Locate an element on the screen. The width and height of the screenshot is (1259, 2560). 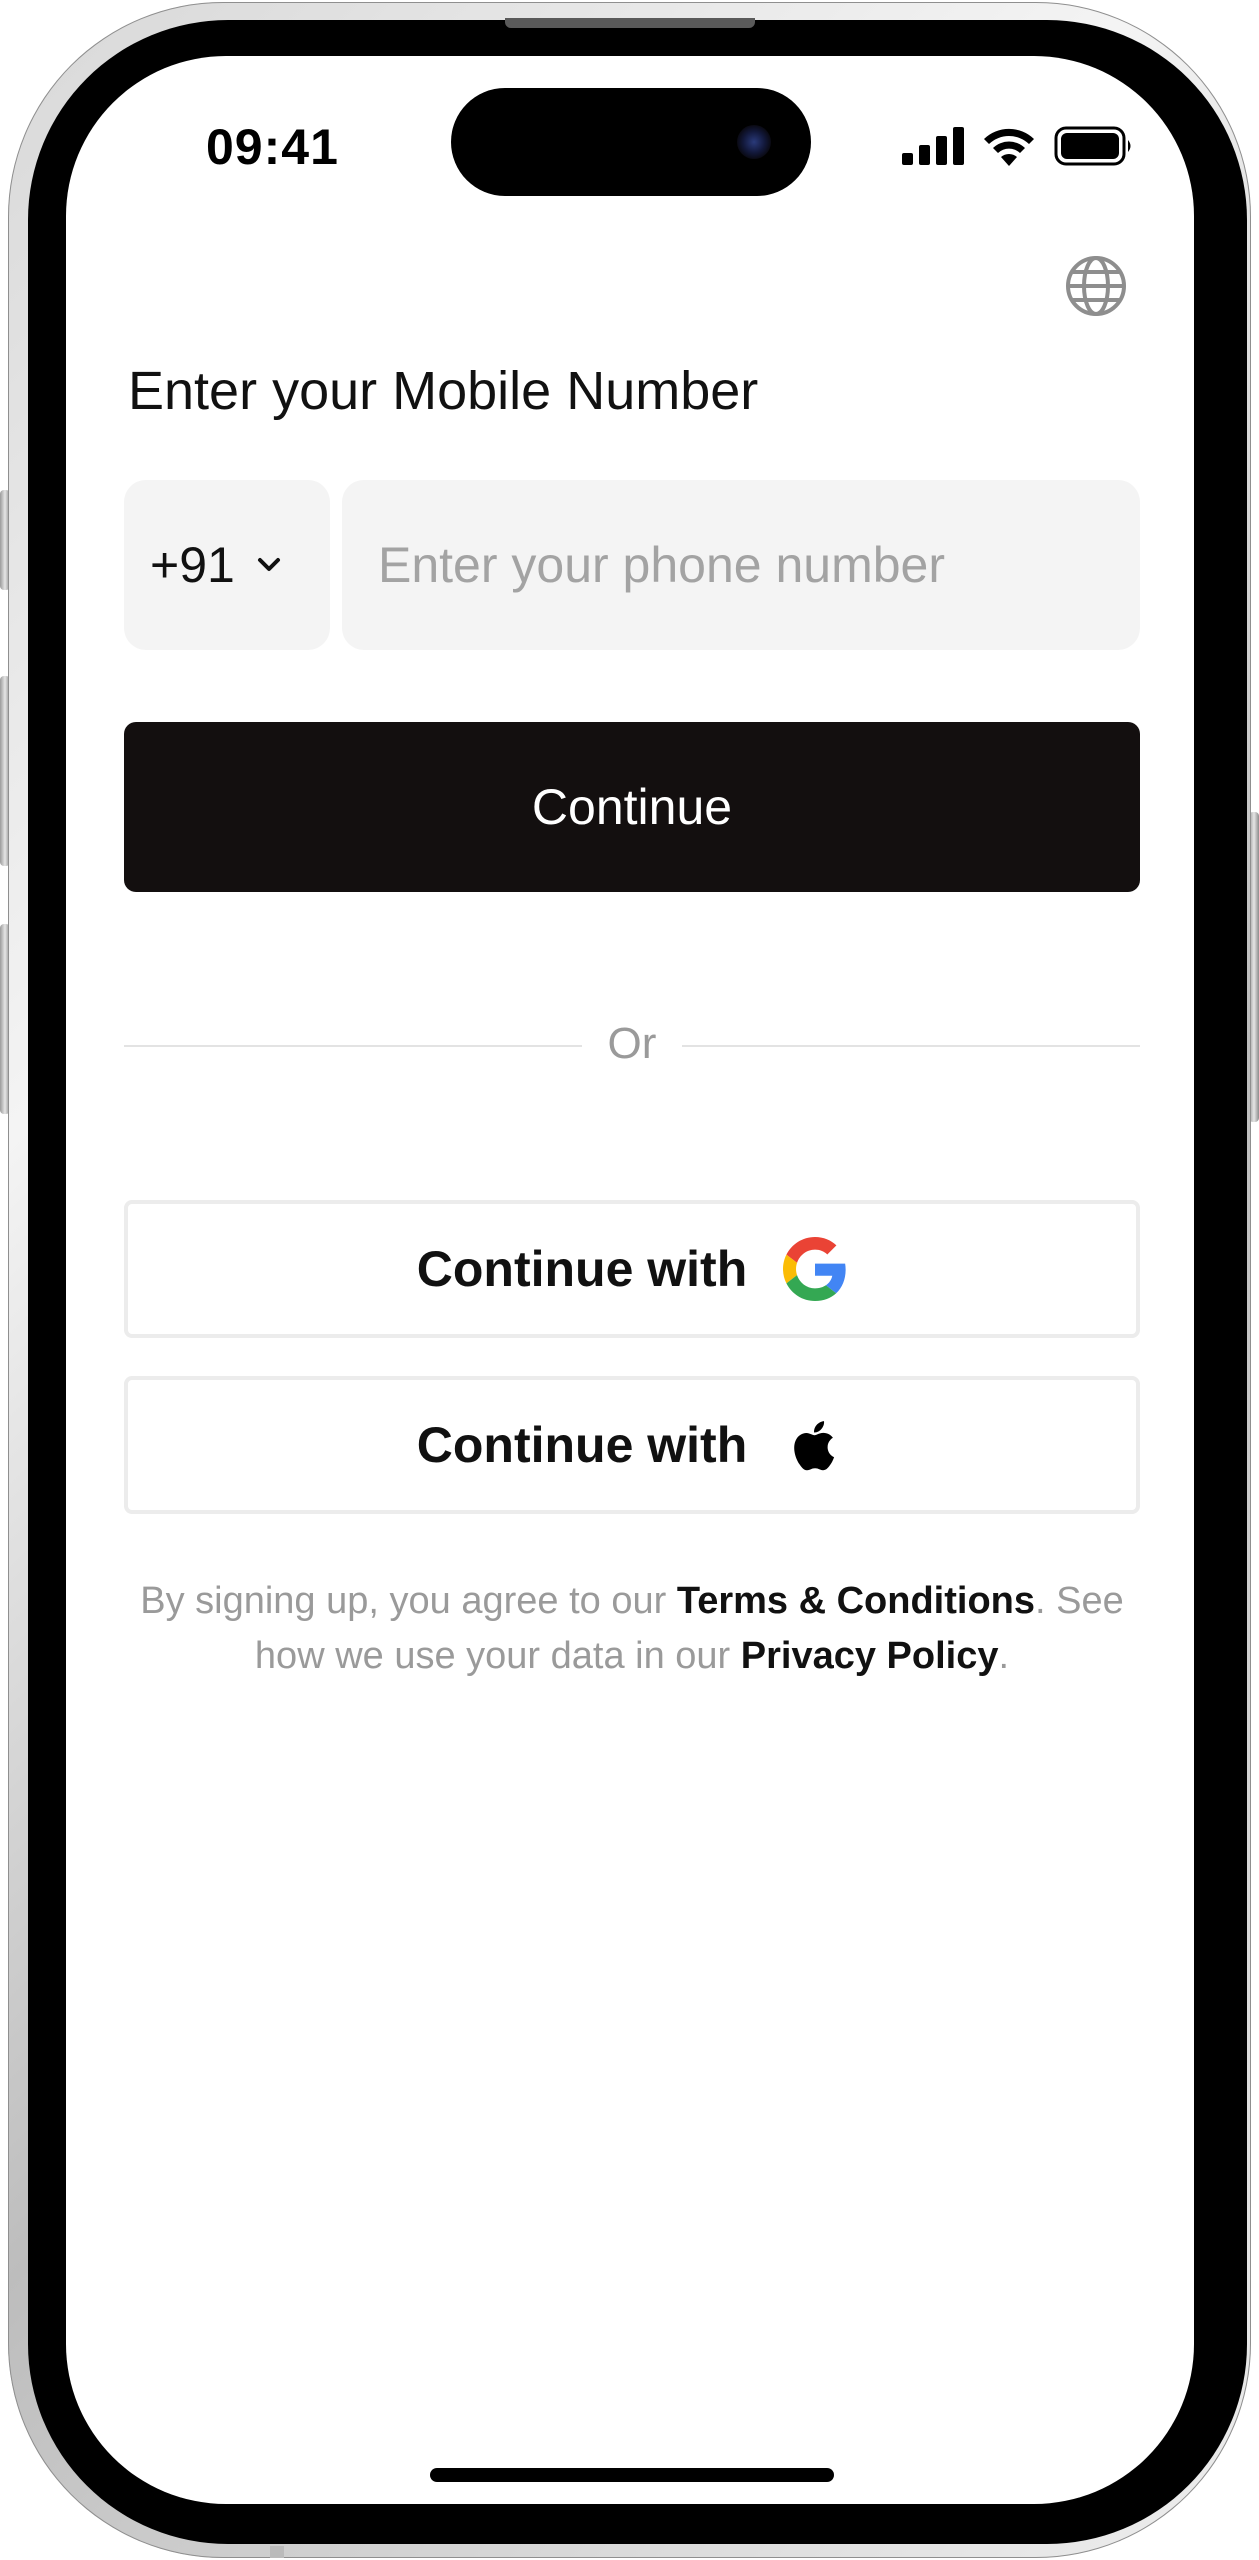
continue-with-apple-button: Continue with is located at coordinates (632, 1445).